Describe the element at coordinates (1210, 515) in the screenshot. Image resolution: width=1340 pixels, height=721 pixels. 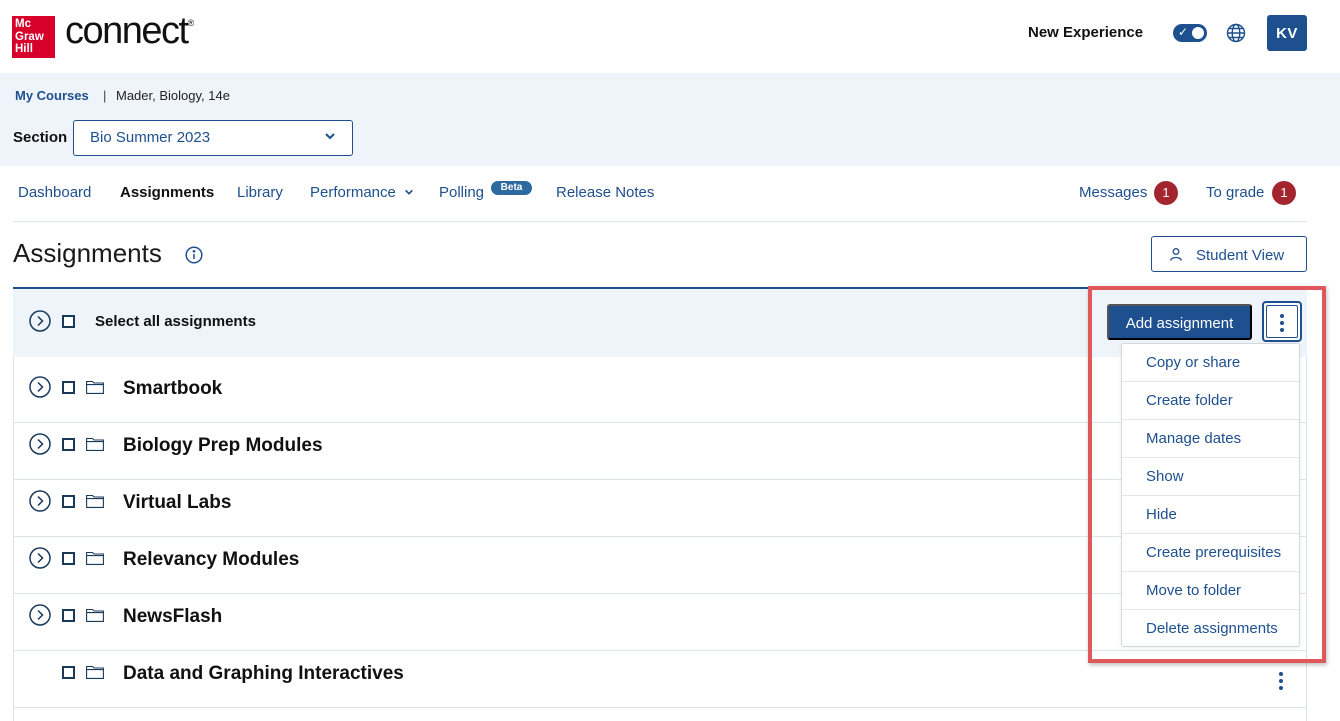
I see `menu-item-hide: Hide` at that location.